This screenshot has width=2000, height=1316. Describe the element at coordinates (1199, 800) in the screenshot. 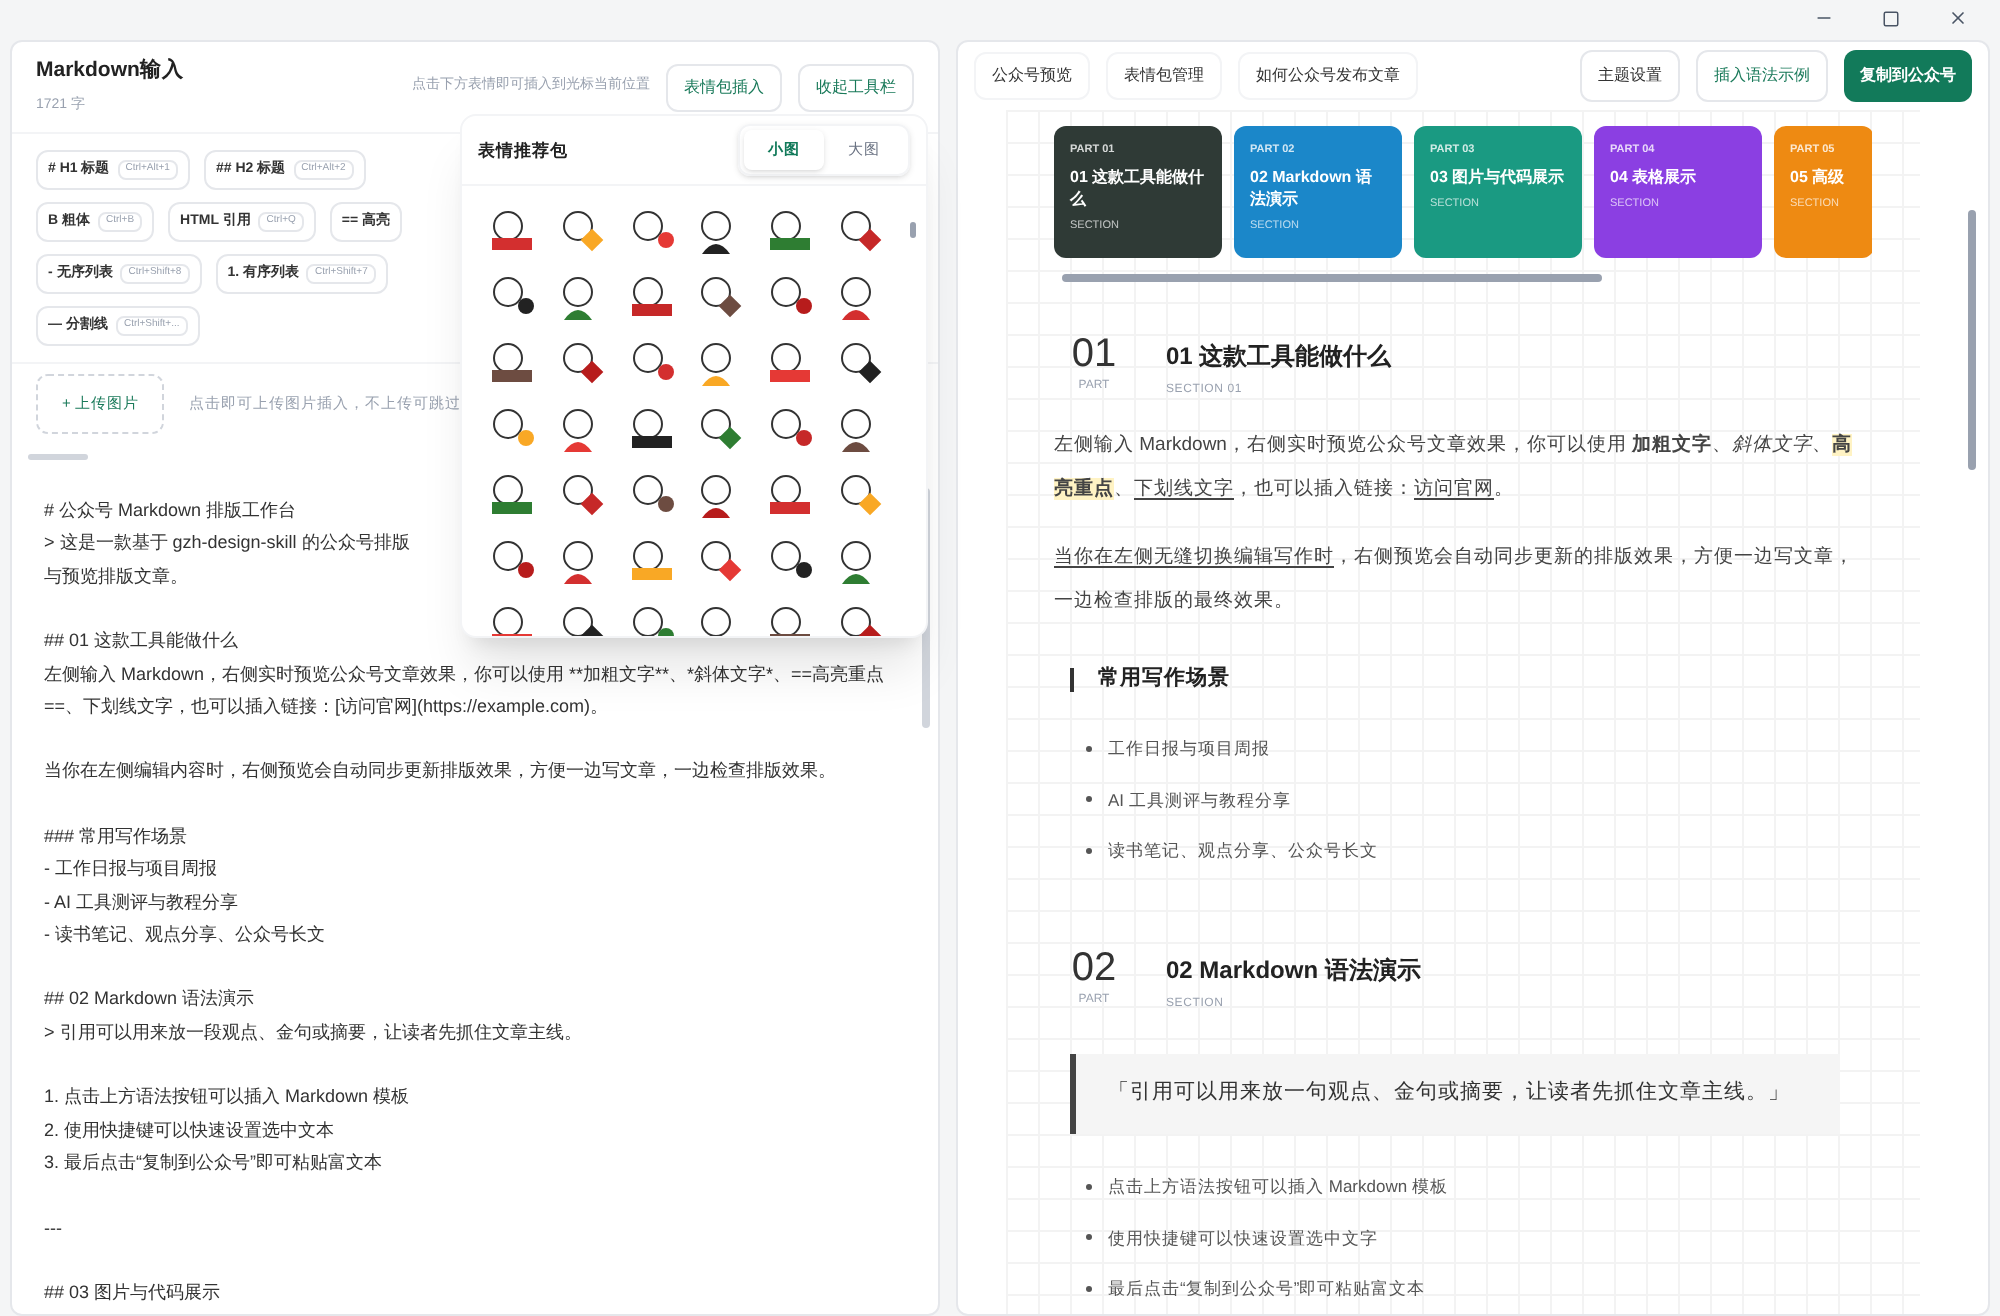

I see `list-item: AI 工具测评与教程分享` at that location.